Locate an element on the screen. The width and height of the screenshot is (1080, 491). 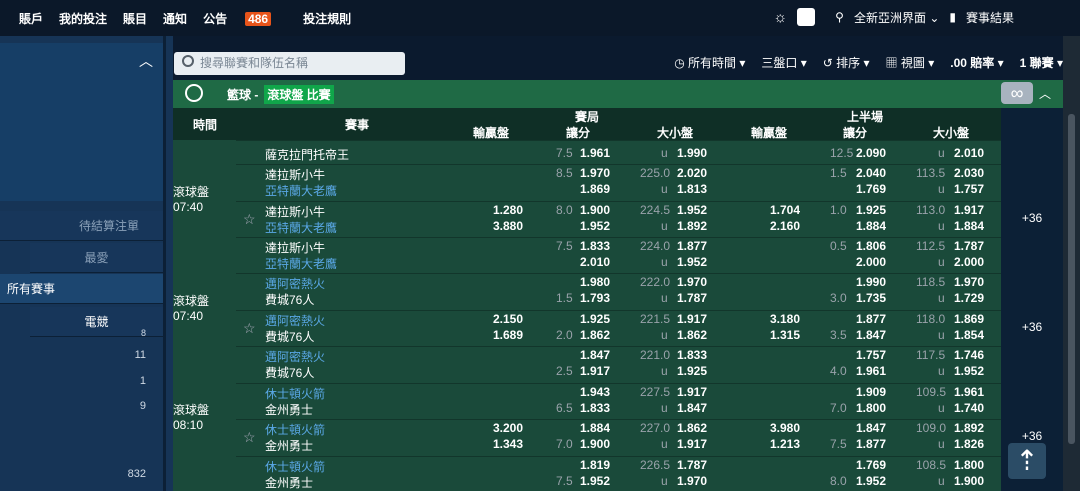
half-moneyline-home: 3.180 is located at coordinates (785, 319).